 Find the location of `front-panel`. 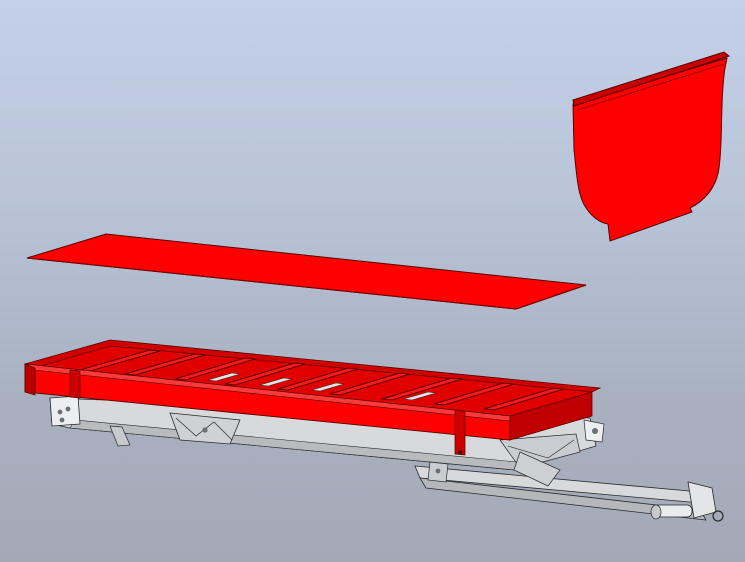

front-panel is located at coordinates (651, 146).